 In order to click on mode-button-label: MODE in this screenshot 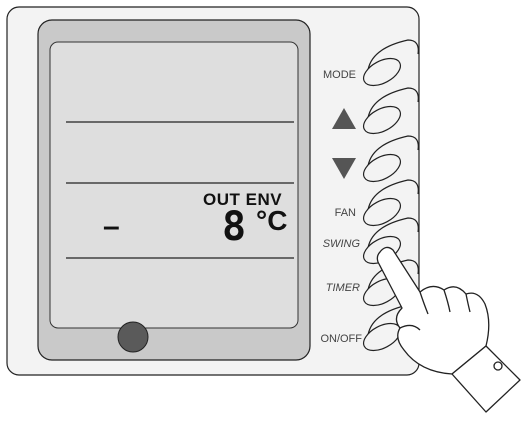, I will do `click(339, 75)`.